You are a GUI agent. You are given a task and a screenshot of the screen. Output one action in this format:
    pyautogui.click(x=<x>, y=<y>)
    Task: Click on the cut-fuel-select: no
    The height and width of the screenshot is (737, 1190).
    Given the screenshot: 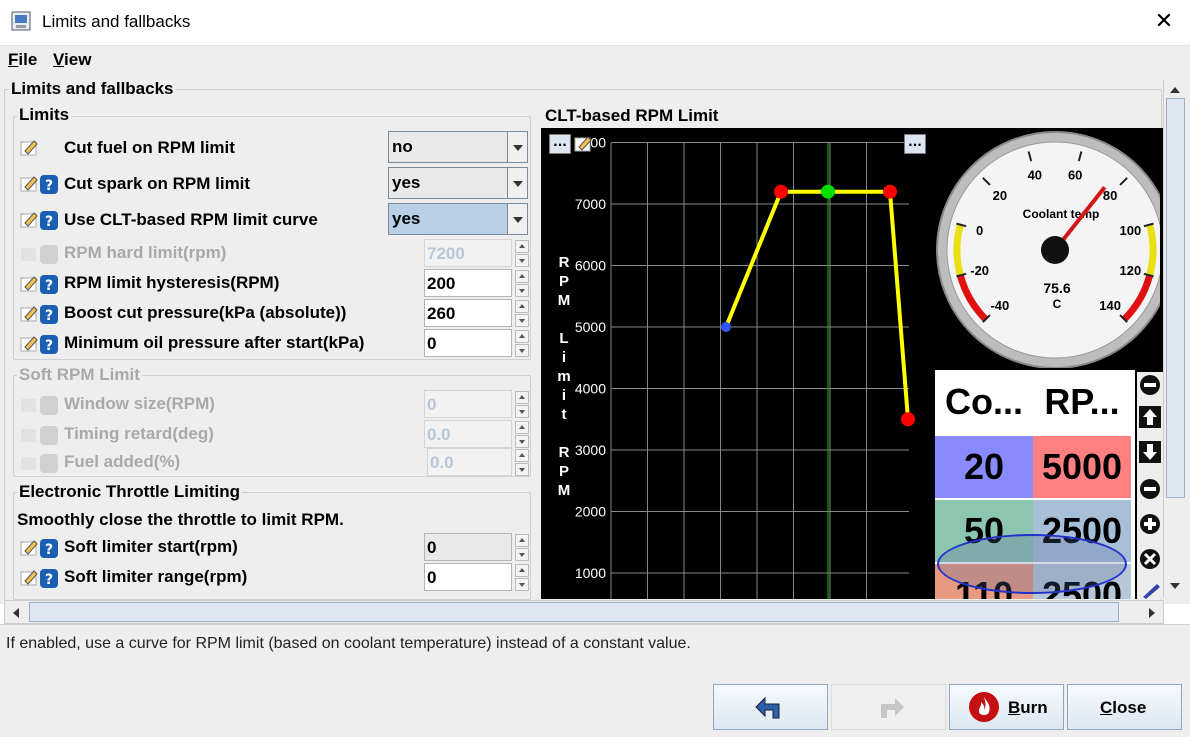 What is the action you would take?
    pyautogui.click(x=458, y=147)
    